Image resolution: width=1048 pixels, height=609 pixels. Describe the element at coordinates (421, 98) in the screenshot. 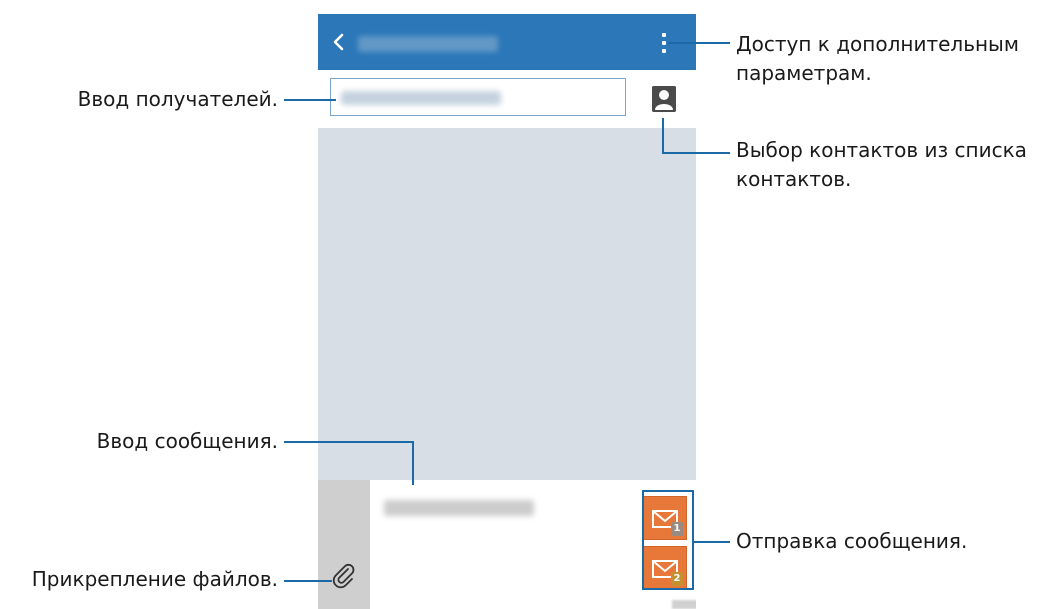

I see `recipient-placeholder-blurred` at that location.